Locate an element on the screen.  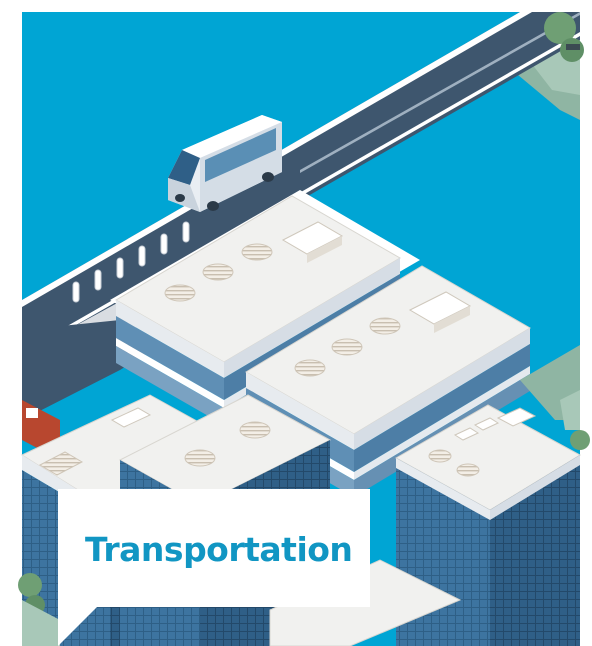
label-card-notch is located at coordinates (81, 623).